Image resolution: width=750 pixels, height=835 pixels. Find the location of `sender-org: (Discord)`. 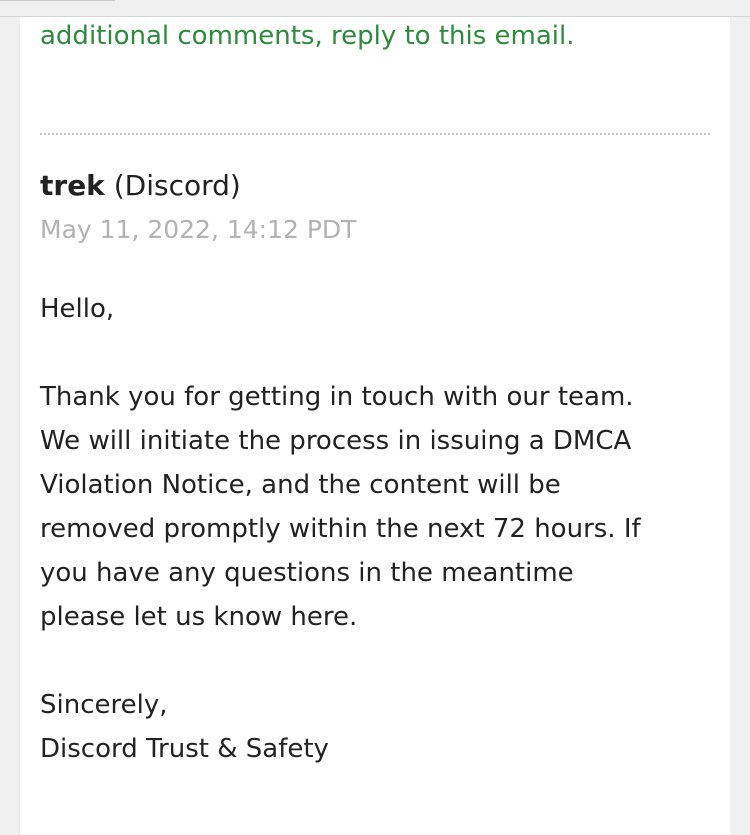

sender-org: (Discord) is located at coordinates (177, 185).